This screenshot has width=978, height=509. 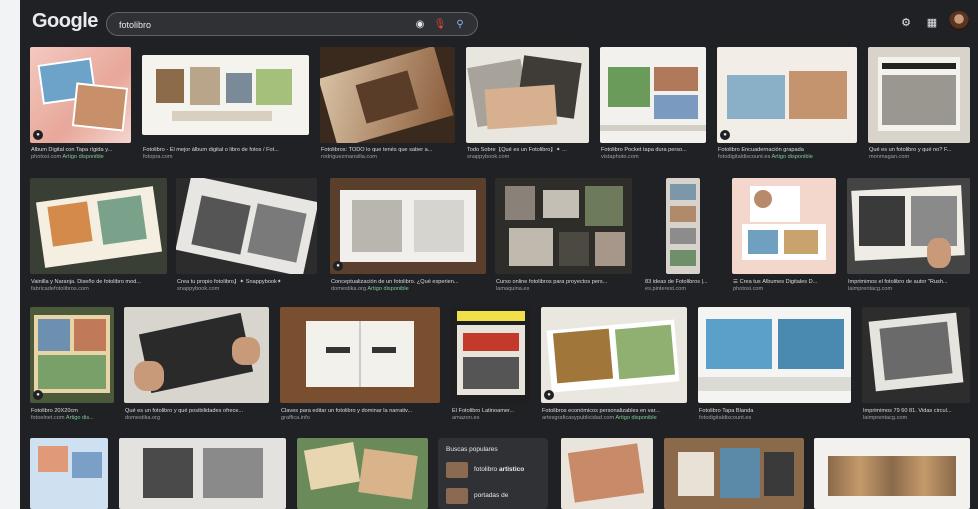 I want to click on result-caption-18: El Fotolibro Latinoamer... amazon.es, so click(x=493, y=415).